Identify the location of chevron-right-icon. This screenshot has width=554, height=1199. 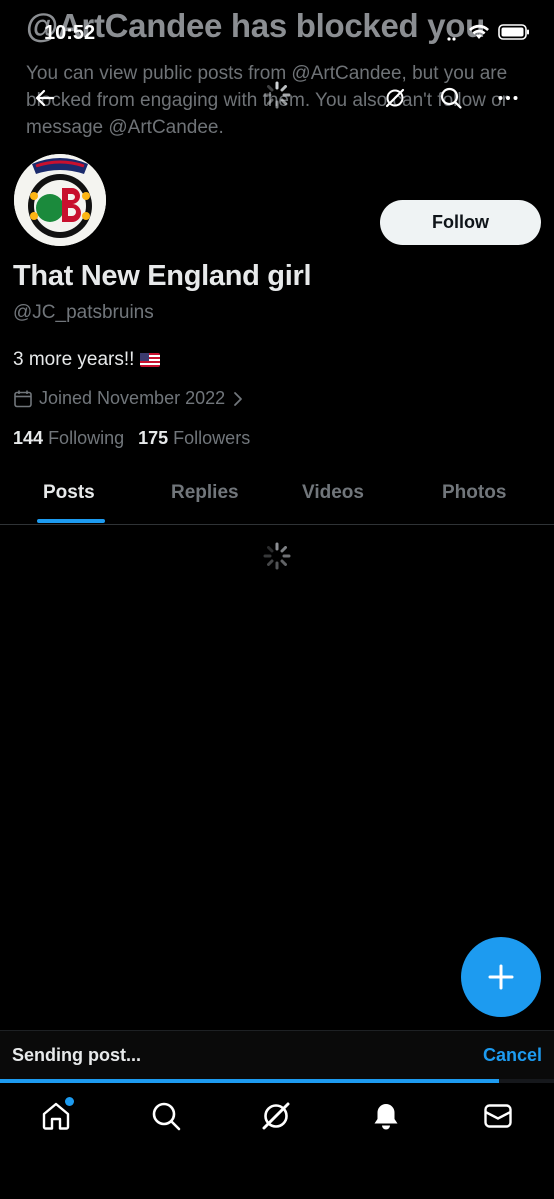
(238, 398).